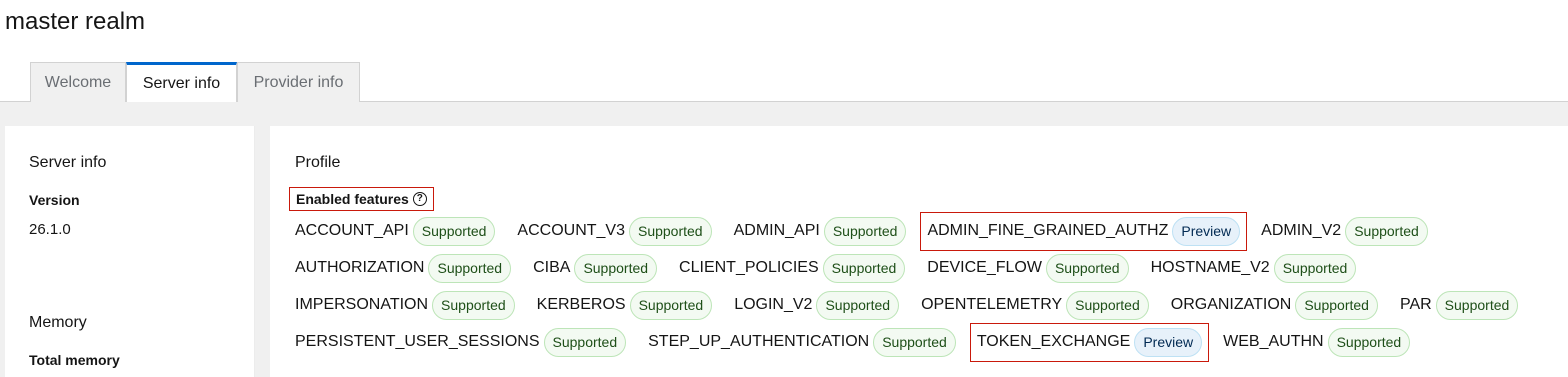 This screenshot has width=1568, height=377. Describe the element at coordinates (1053, 341) in the screenshot. I see `feature-name: TOKEN_EXCHANGE` at that location.